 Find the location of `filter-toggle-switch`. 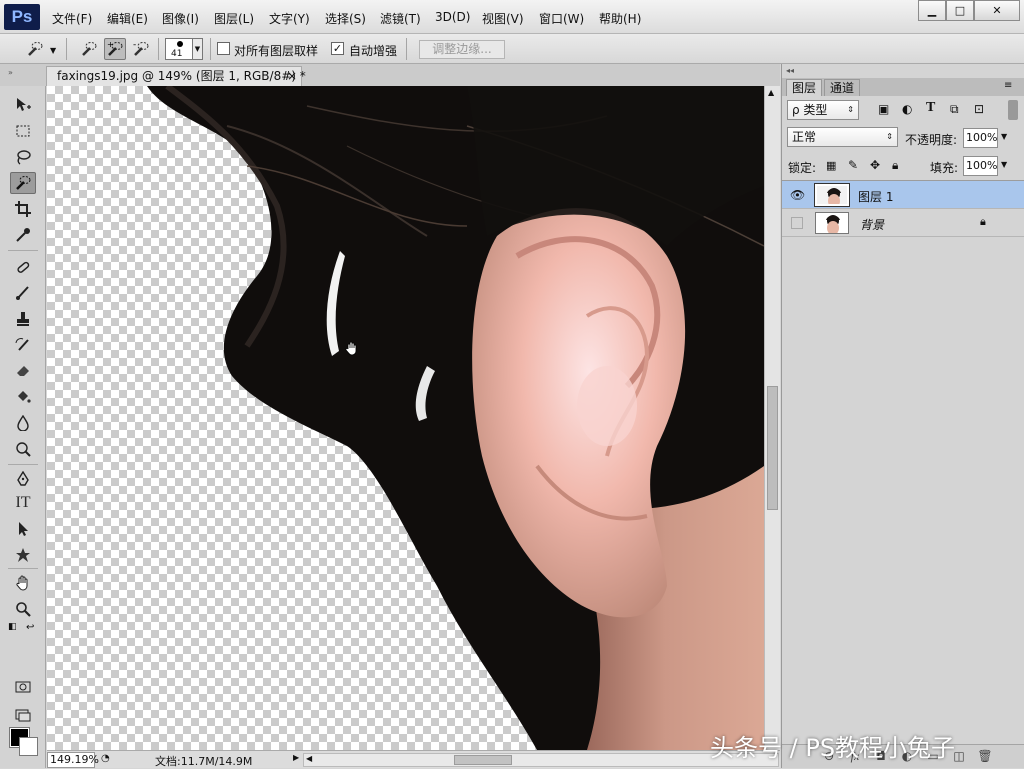

filter-toggle-switch is located at coordinates (1013, 110).